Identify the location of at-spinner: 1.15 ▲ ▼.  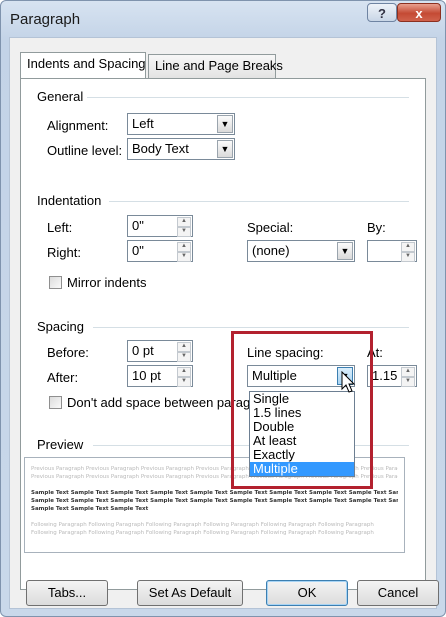
(392, 376).